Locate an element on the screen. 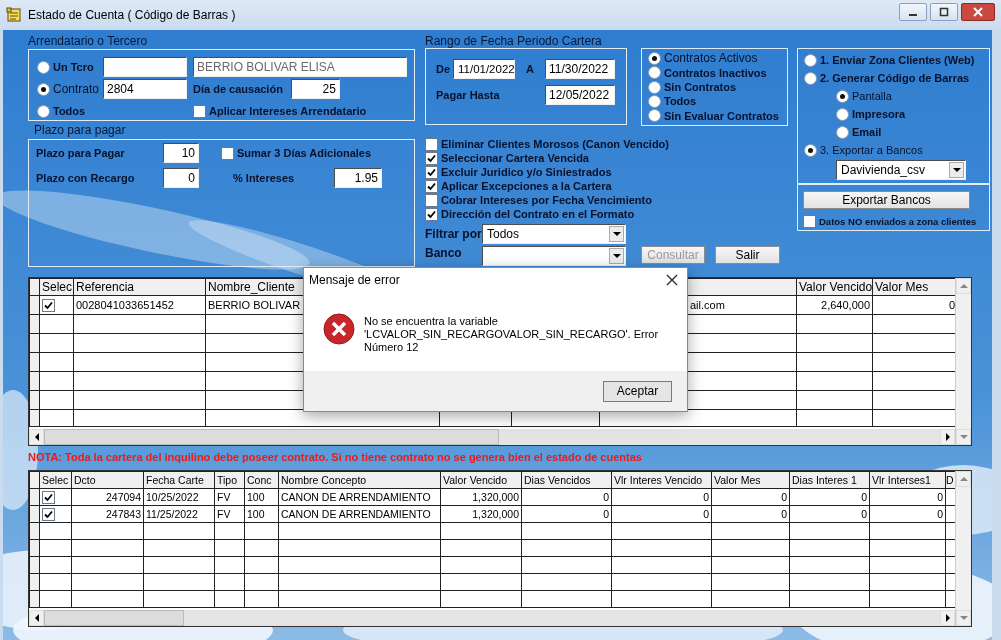  column-header: Nombre Concepto is located at coordinates (359, 480).